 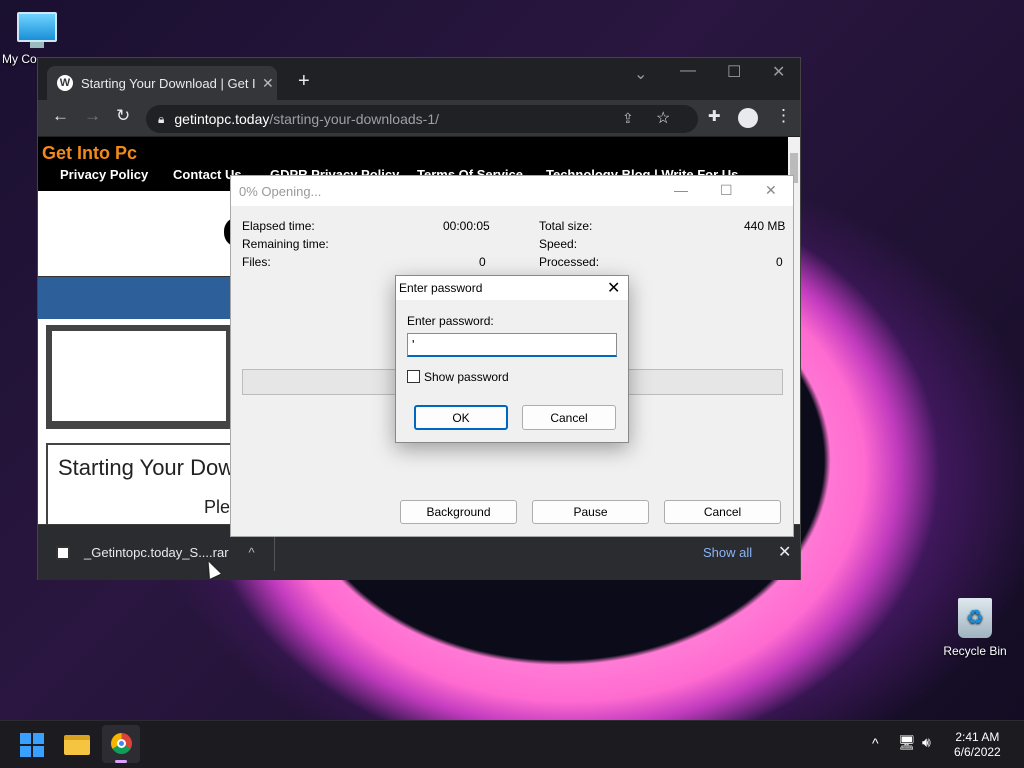 I want to click on elapsed-value: 00:00:05, so click(x=466, y=226).